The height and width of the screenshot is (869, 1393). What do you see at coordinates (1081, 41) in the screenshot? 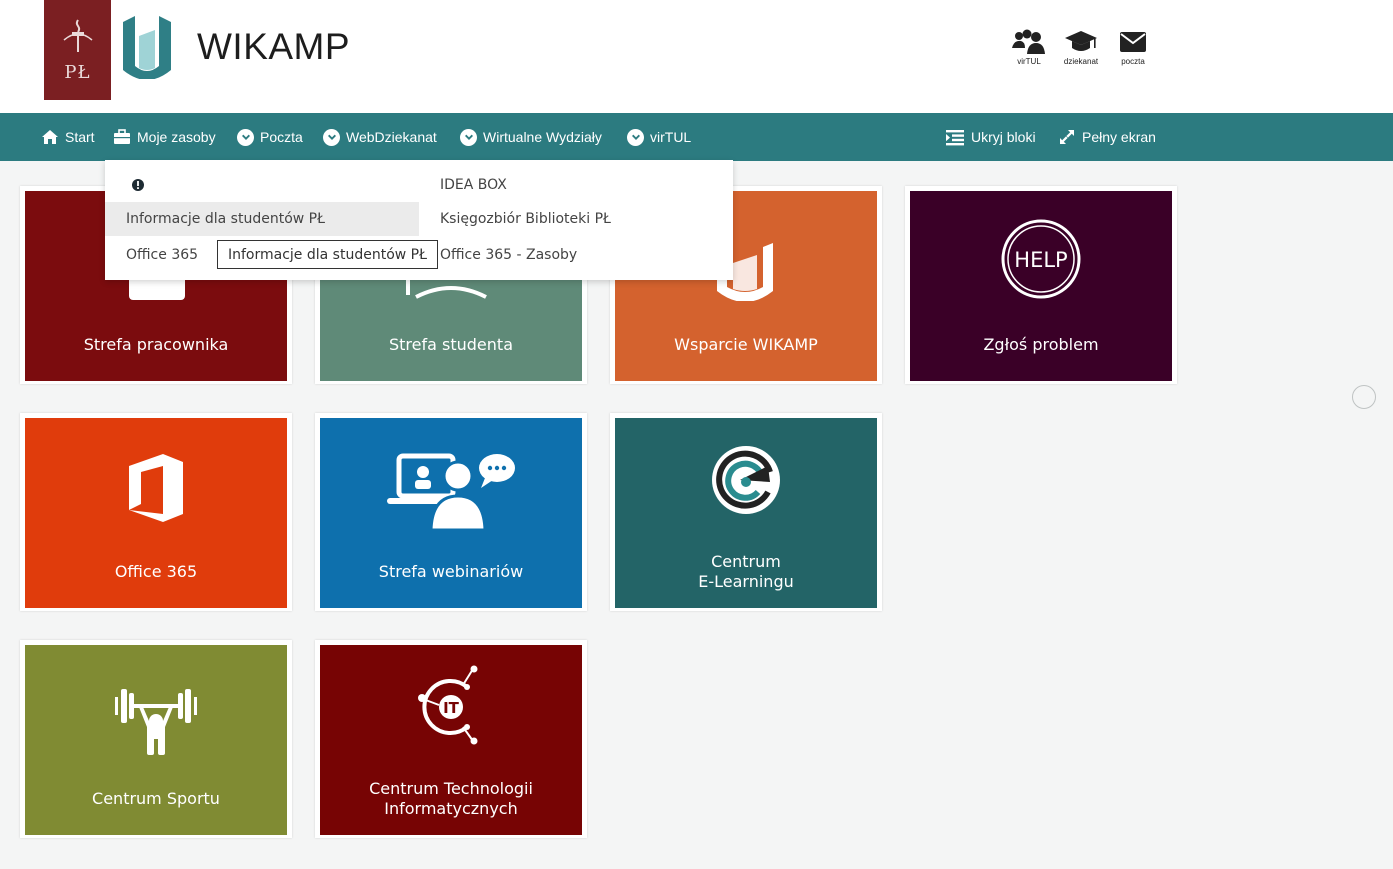
I see `graduation-cap-icon` at bounding box center [1081, 41].